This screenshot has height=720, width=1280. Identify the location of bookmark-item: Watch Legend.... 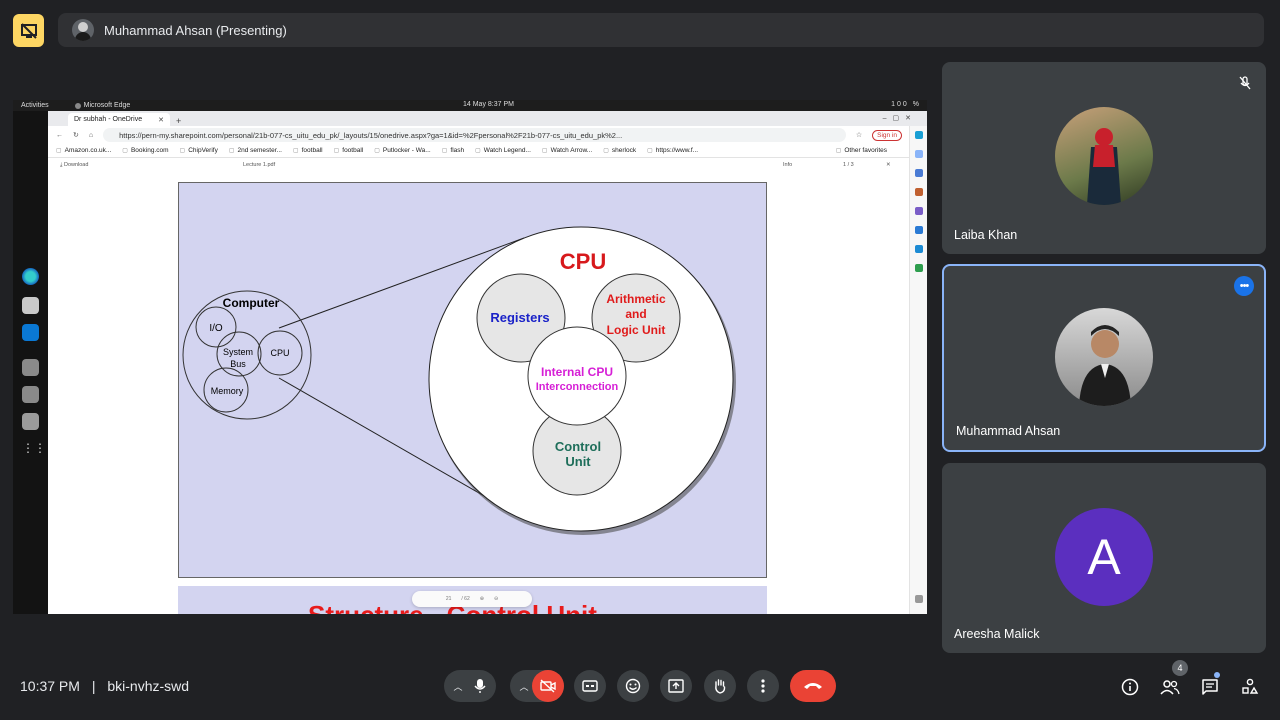
(503, 150).